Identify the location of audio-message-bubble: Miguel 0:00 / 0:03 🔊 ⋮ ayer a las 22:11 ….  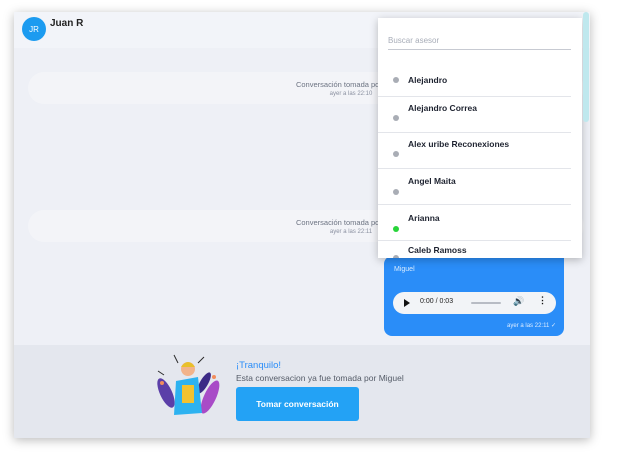
(474, 296).